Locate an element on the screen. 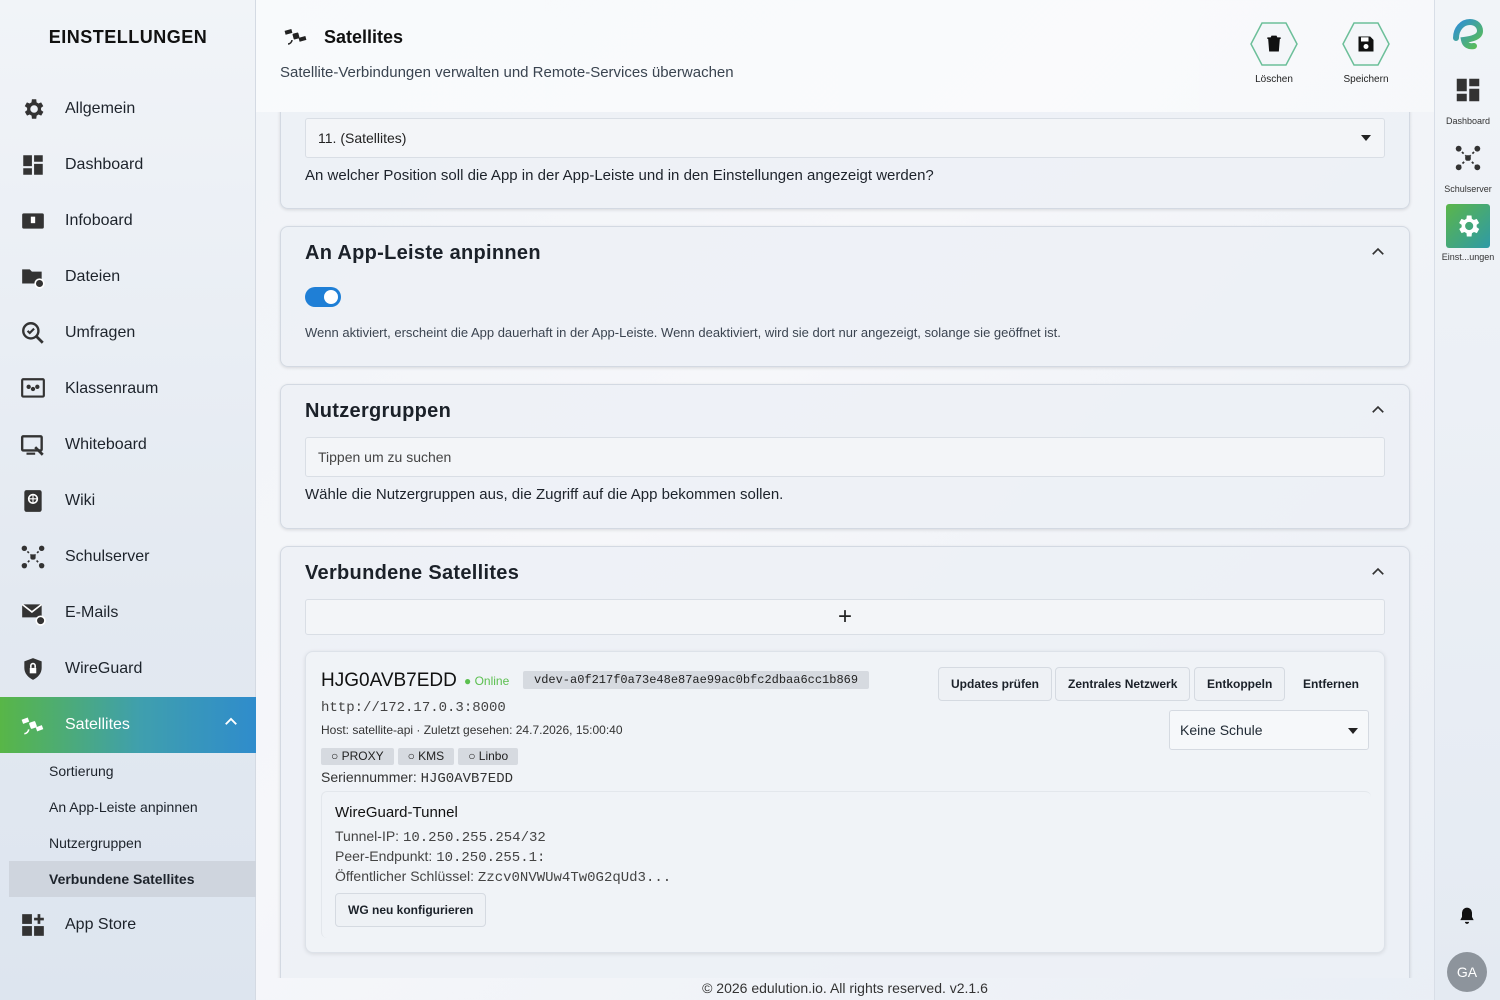 This screenshot has height=1000, width=1500. sidebar-item-infoboard: Infoboard is located at coordinates (128, 221).